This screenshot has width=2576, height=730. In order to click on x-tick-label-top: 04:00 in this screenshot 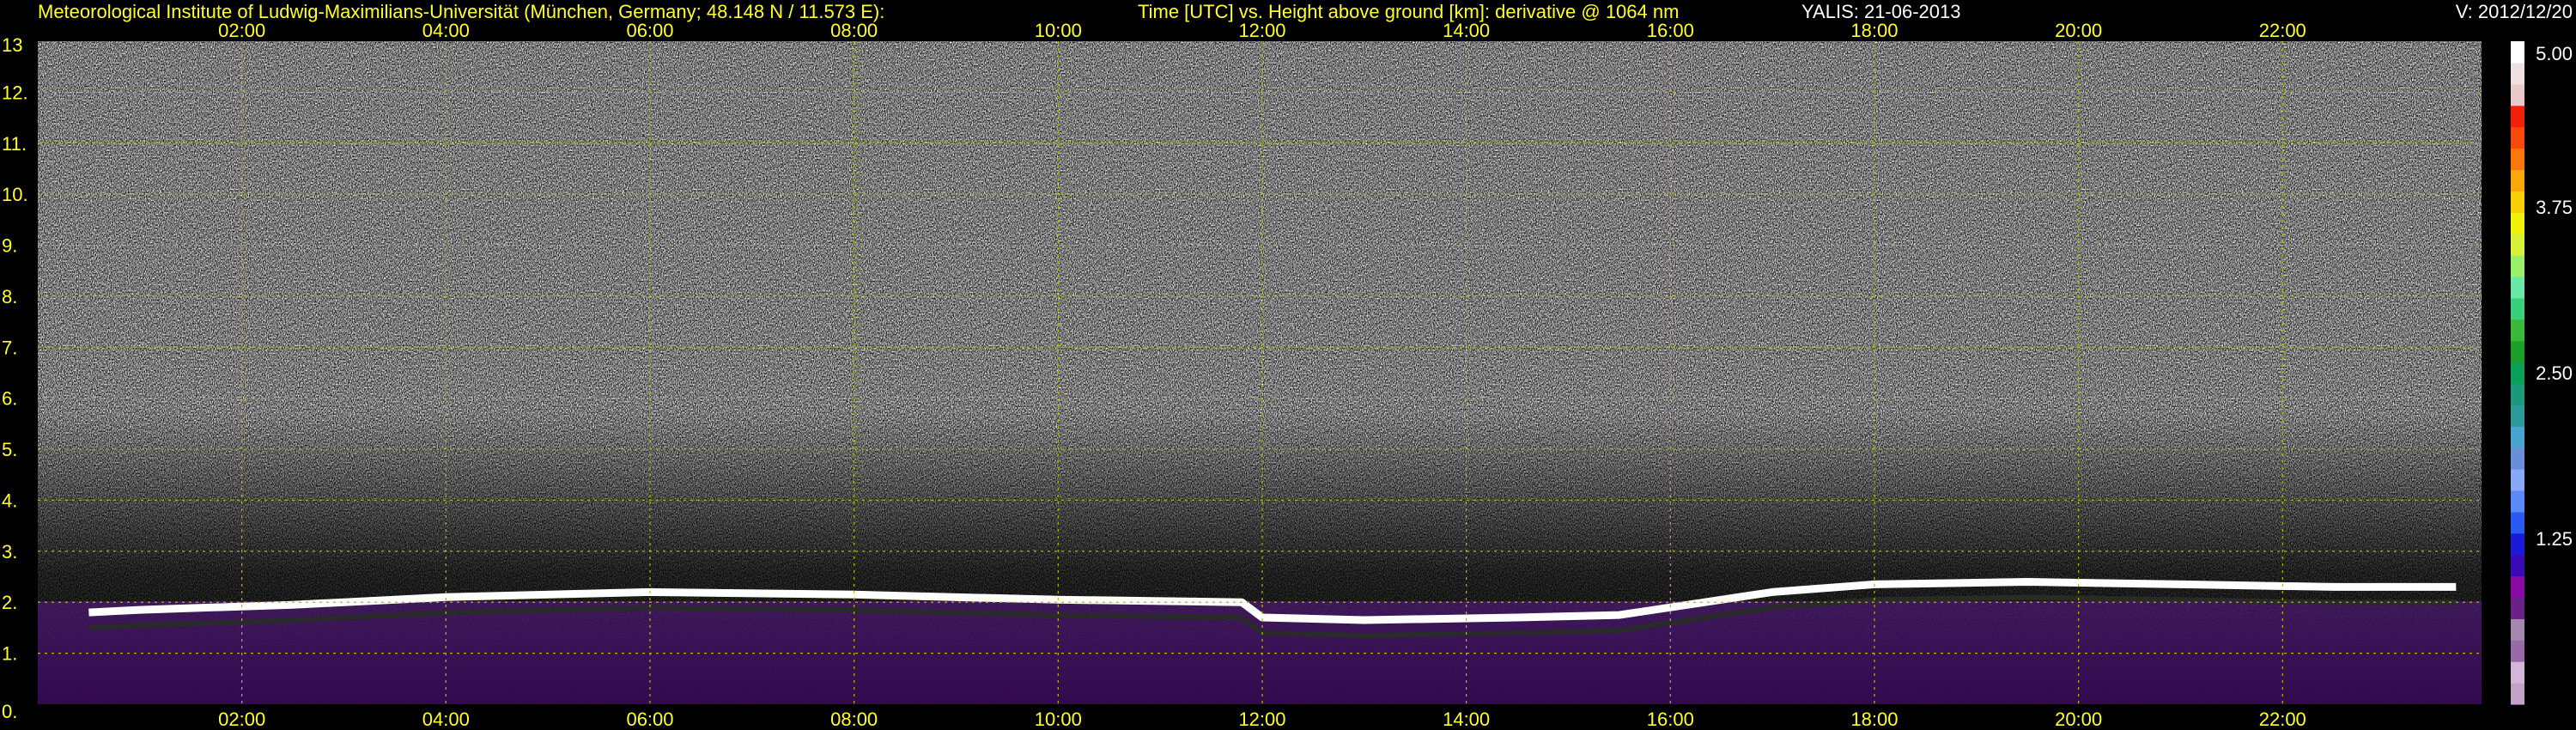, I will do `click(446, 30)`.